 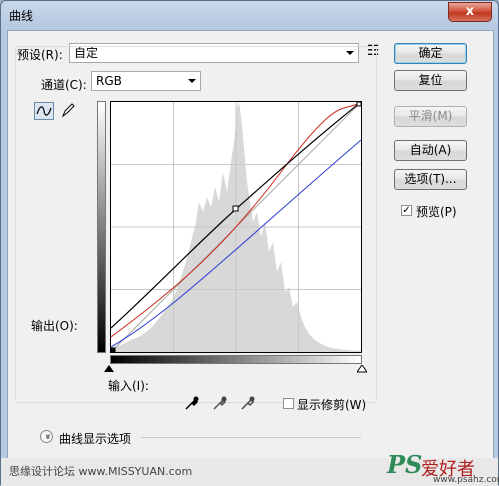 I want to click on pencil-tool-button, so click(x=69, y=111).